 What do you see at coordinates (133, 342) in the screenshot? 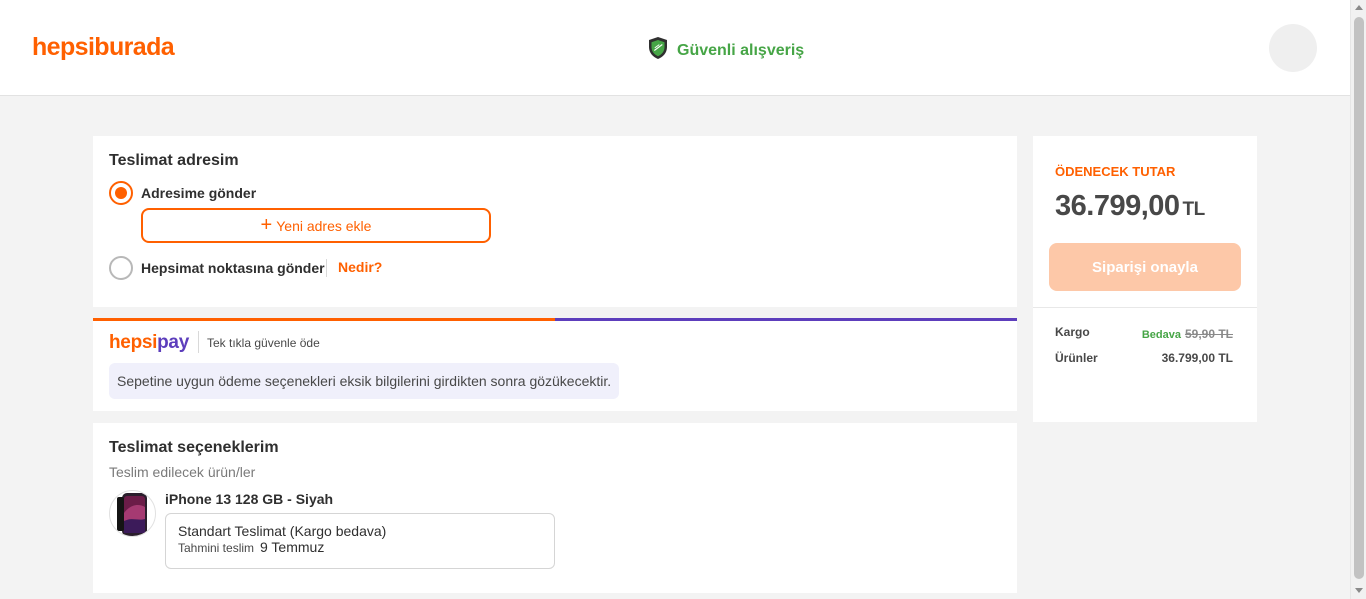
I see `hepsipay-logo-first: hepsi` at bounding box center [133, 342].